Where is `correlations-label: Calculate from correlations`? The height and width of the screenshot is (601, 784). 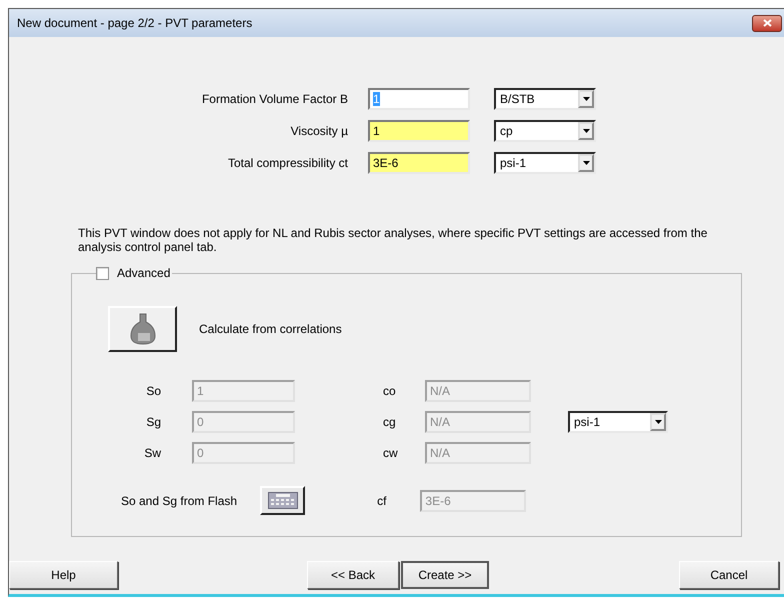
correlations-label: Calculate from correlations is located at coordinates (270, 329).